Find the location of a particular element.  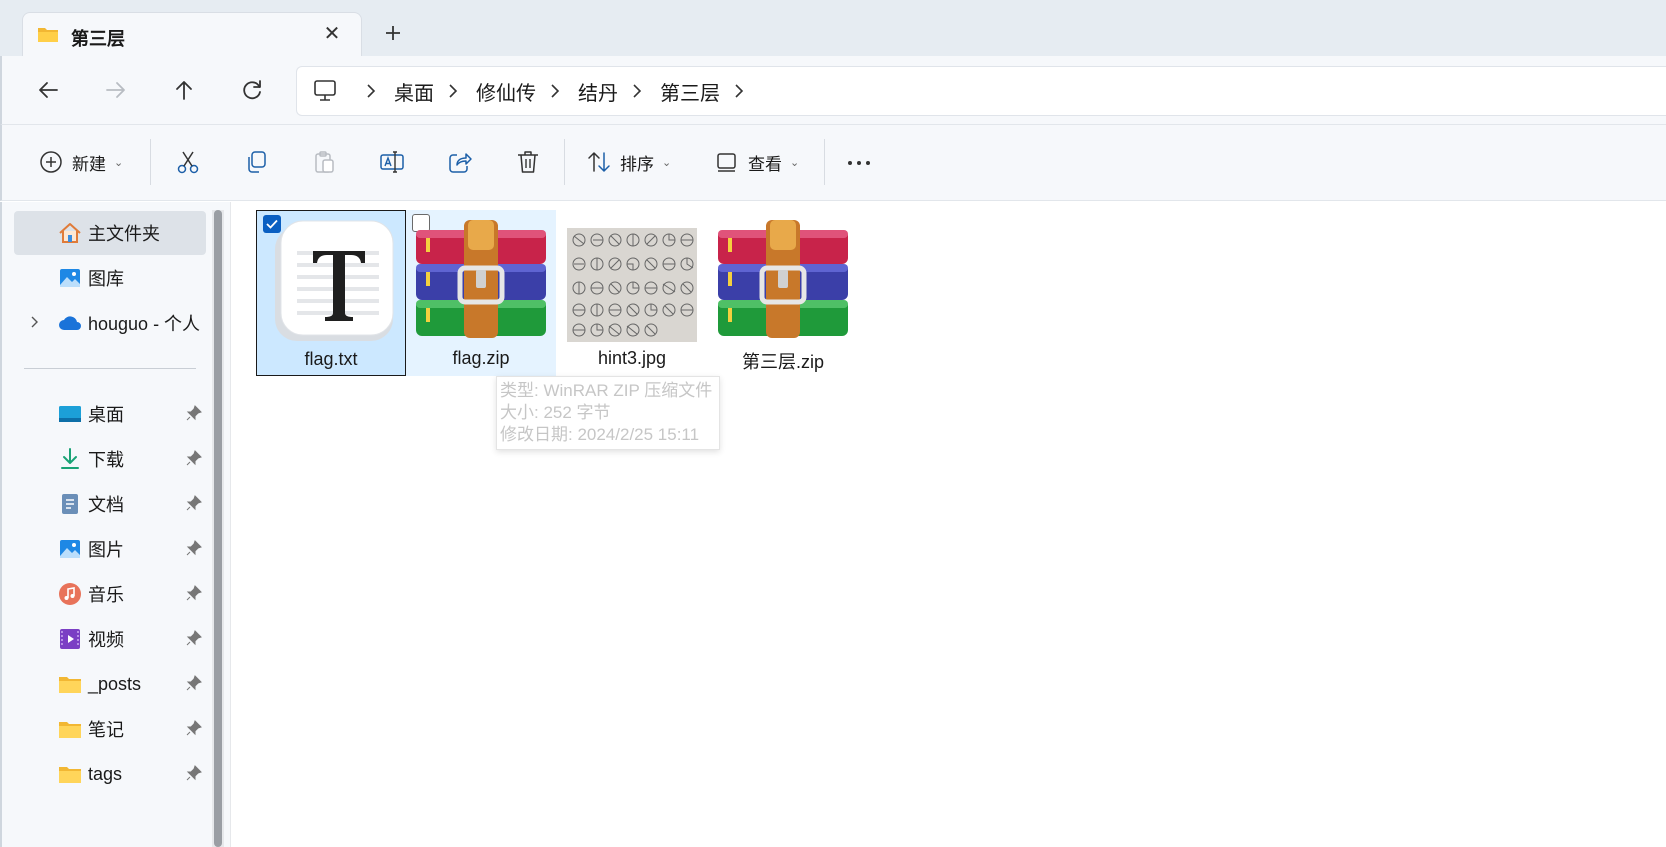

paste-icon is located at coordinates (324, 162).